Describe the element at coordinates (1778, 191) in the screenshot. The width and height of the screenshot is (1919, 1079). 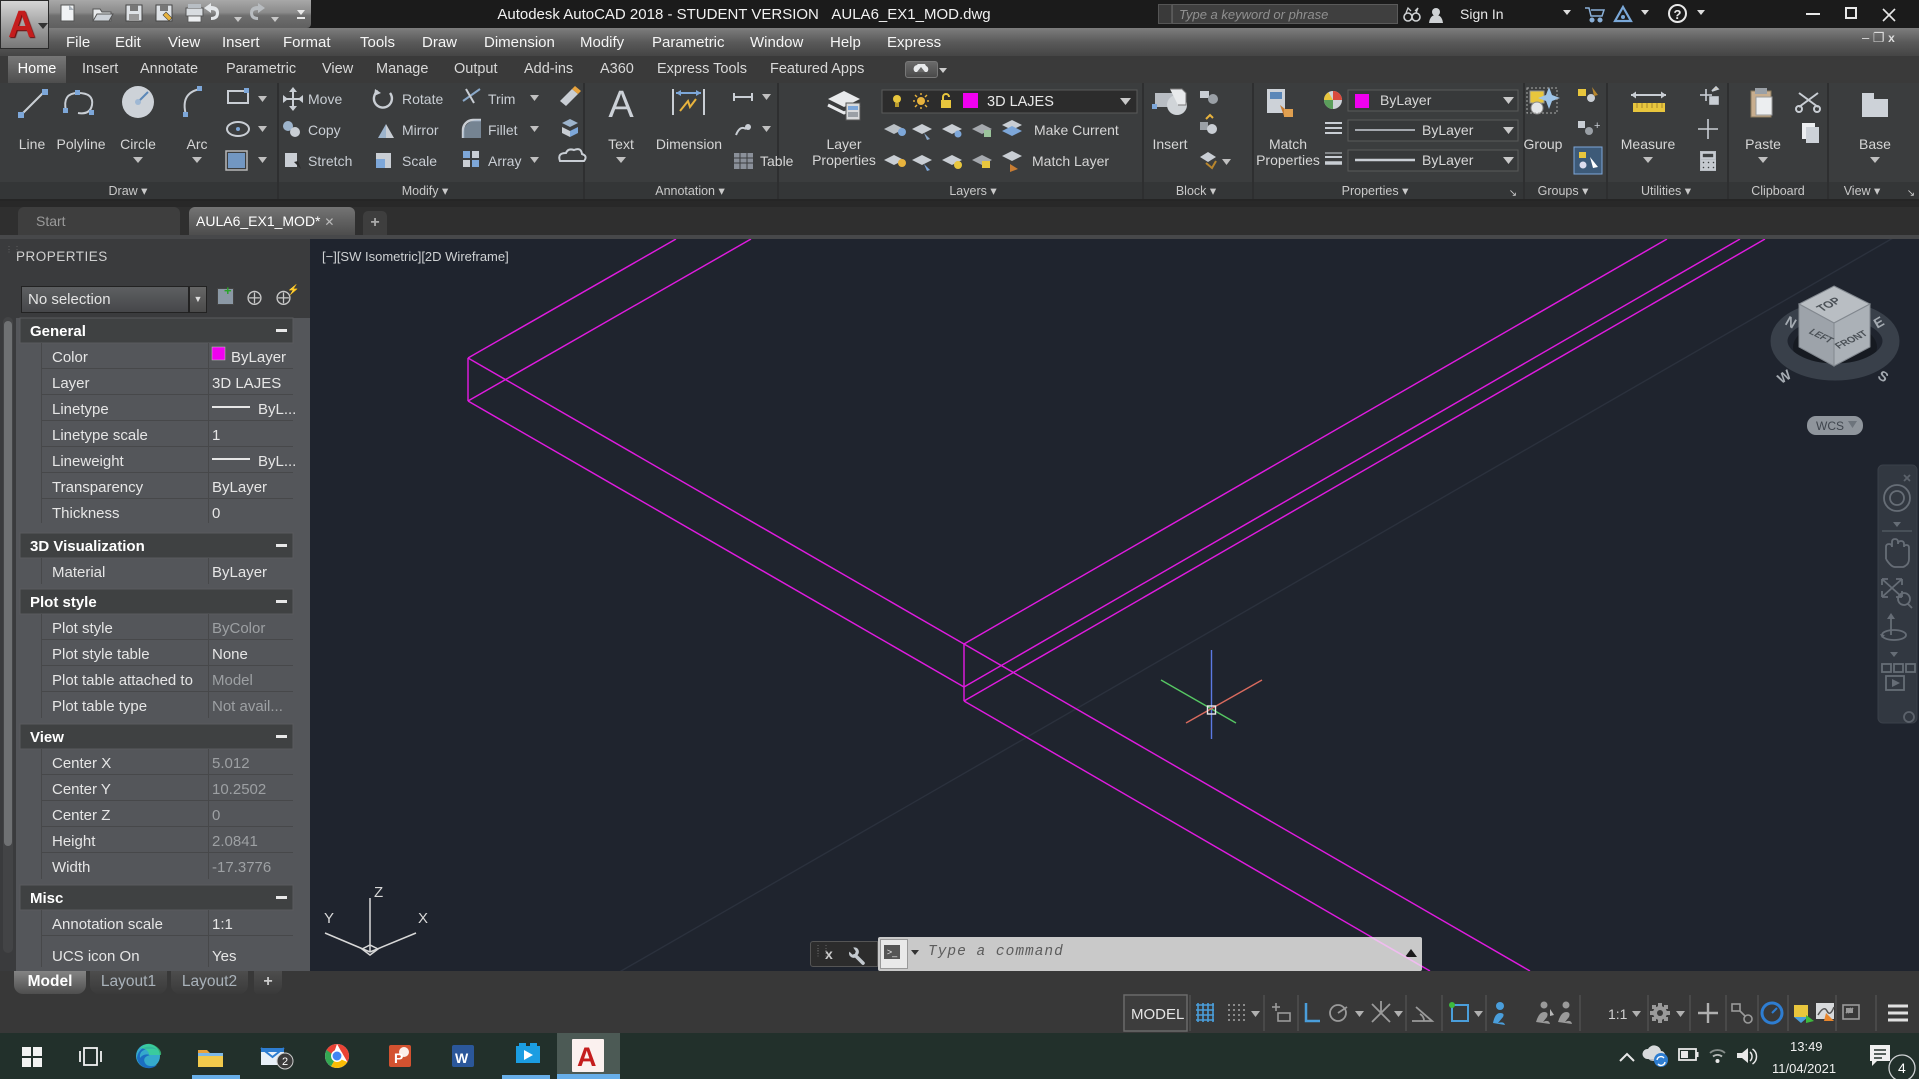
I see `svg-text: Clipboard` at that location.